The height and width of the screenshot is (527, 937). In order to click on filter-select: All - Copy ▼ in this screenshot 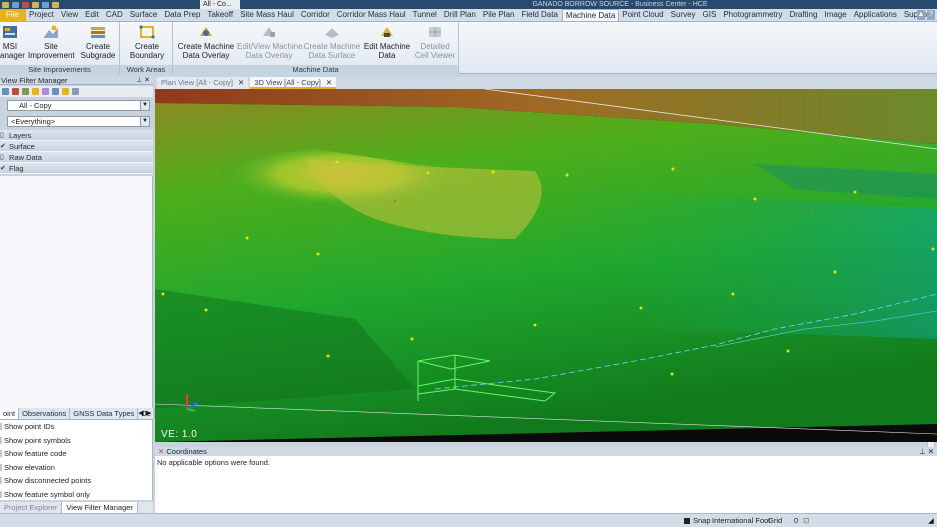, I will do `click(78, 105)`.